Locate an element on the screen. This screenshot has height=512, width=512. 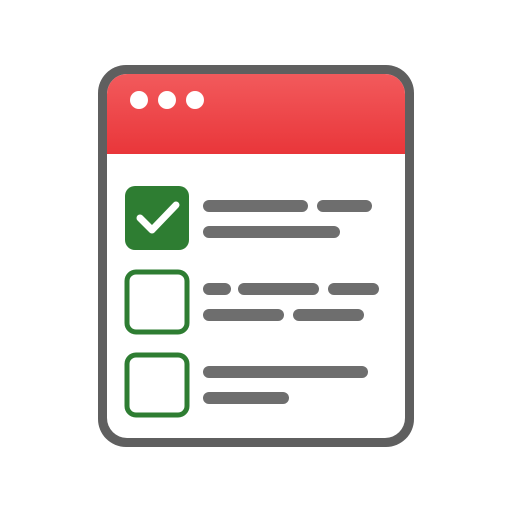
window-dot-2-icon is located at coordinates (167, 100).